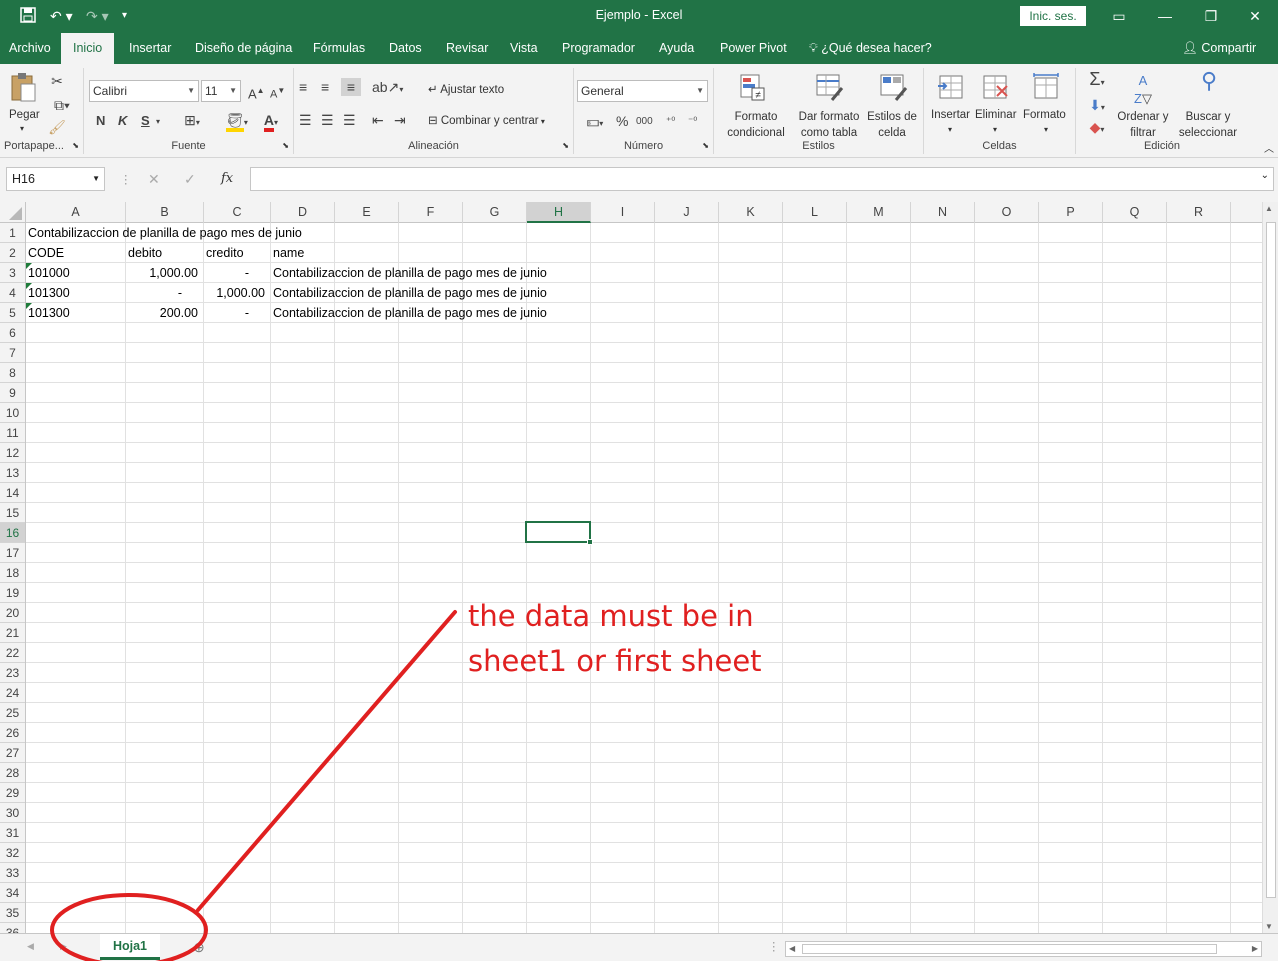 This screenshot has width=1278, height=961. Describe the element at coordinates (1255, 948) in the screenshot. I see `scroll-right-icon: ▶` at that location.